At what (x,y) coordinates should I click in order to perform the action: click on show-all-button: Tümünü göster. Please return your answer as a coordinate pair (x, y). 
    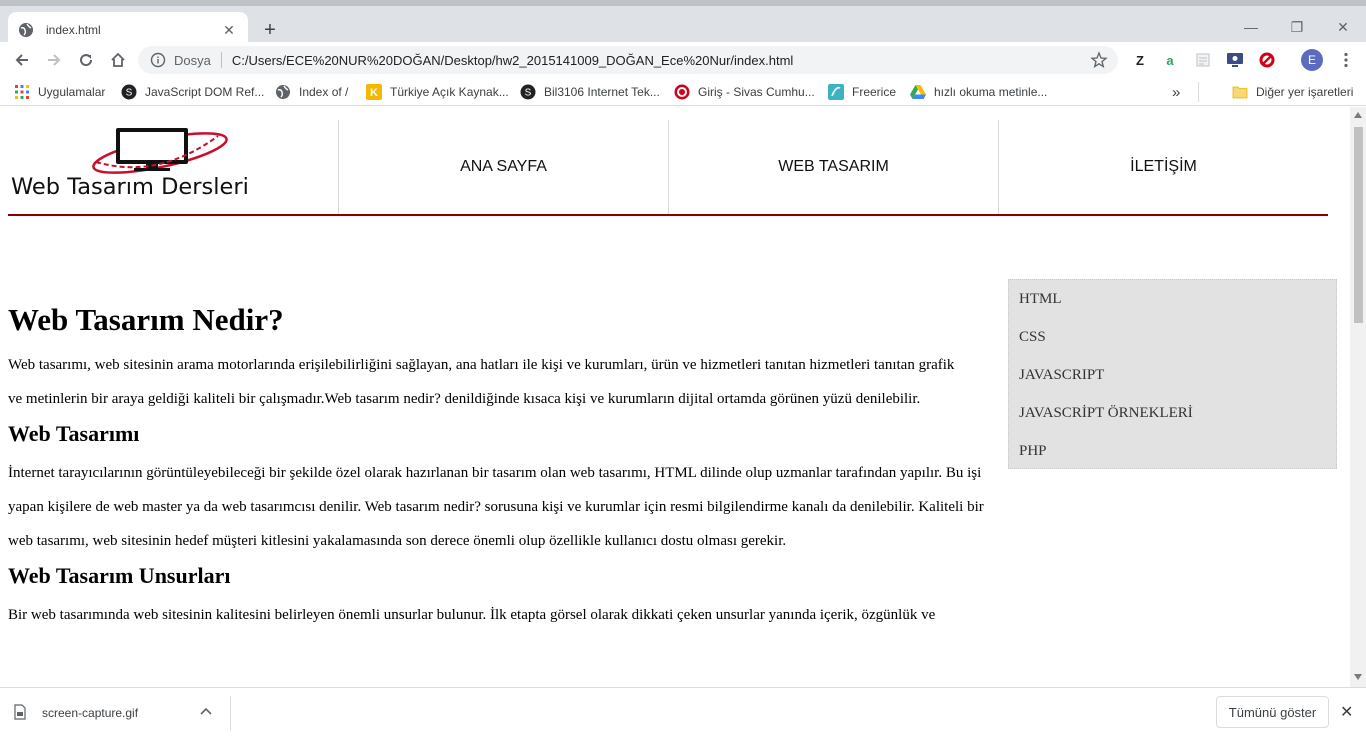
    Looking at the image, I should click on (1272, 712).